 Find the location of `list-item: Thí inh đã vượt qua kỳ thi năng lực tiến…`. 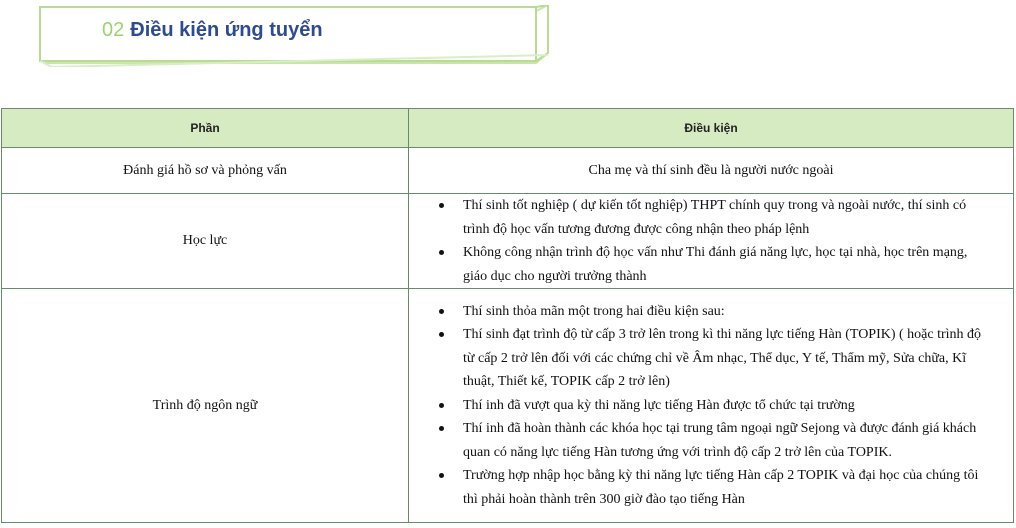

list-item: Thí inh đã vượt qua kỳ thi năng lực tiến… is located at coordinates (710, 406).